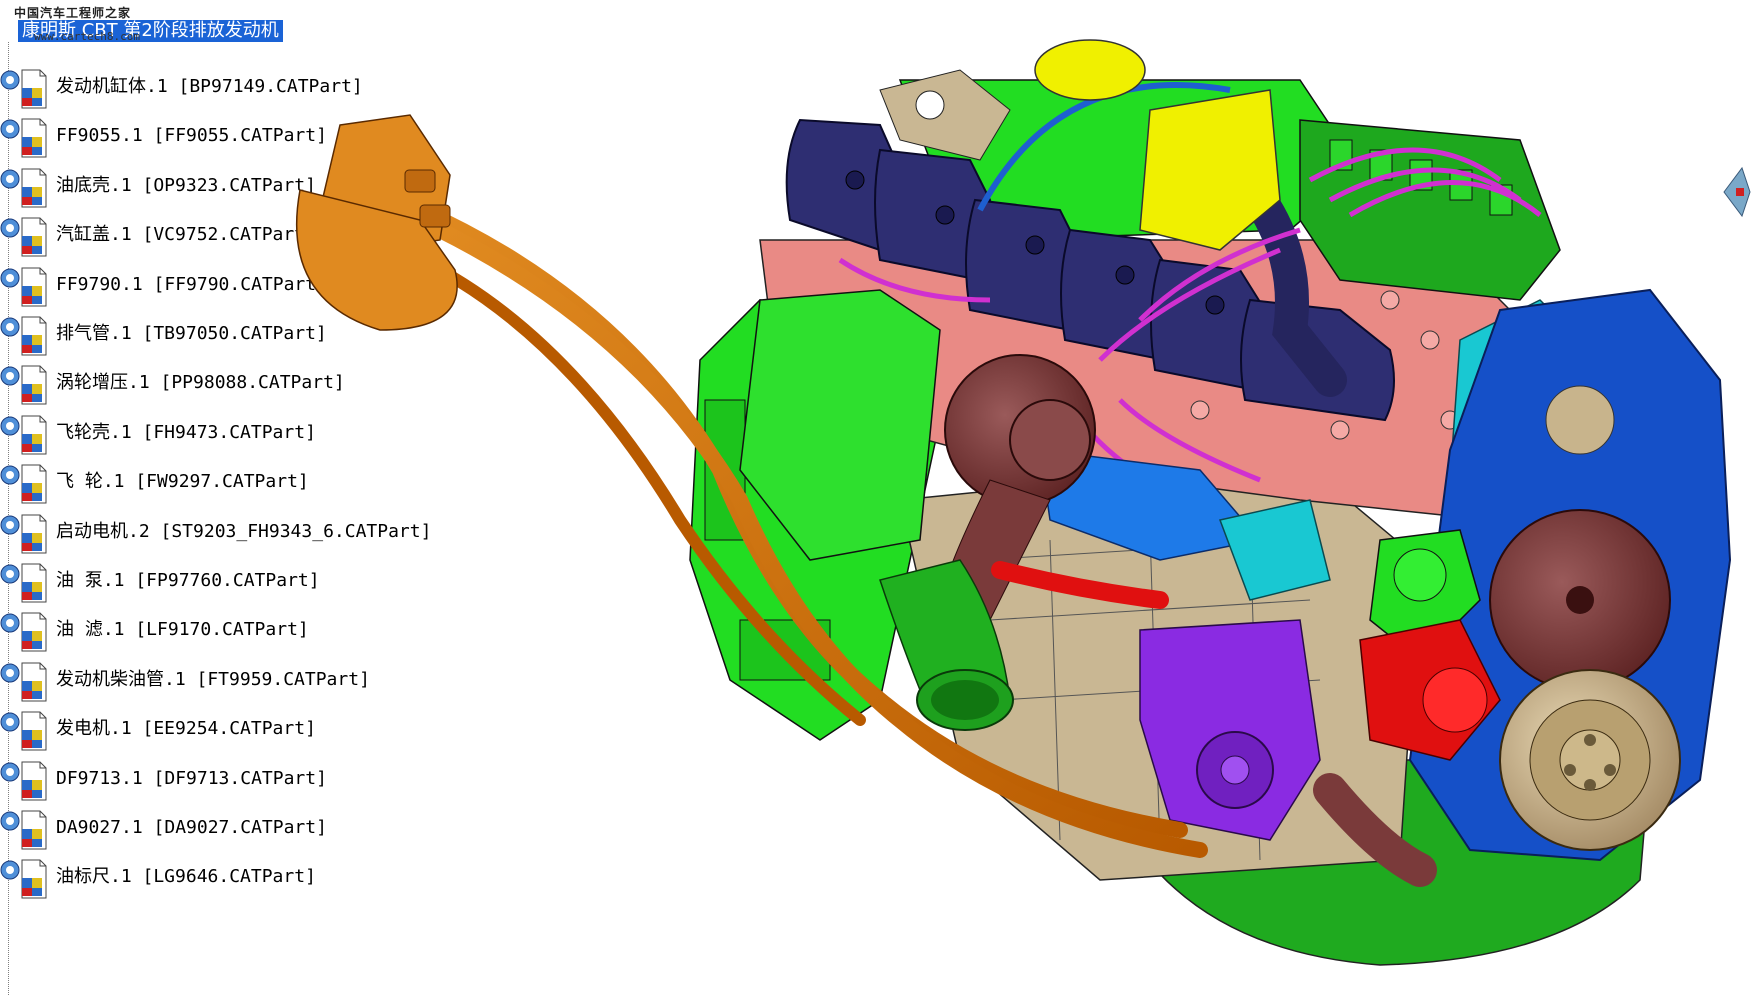 The image size is (1756, 999). Describe the element at coordinates (1090, 70) in the screenshot. I see `yellow-cap` at that location.